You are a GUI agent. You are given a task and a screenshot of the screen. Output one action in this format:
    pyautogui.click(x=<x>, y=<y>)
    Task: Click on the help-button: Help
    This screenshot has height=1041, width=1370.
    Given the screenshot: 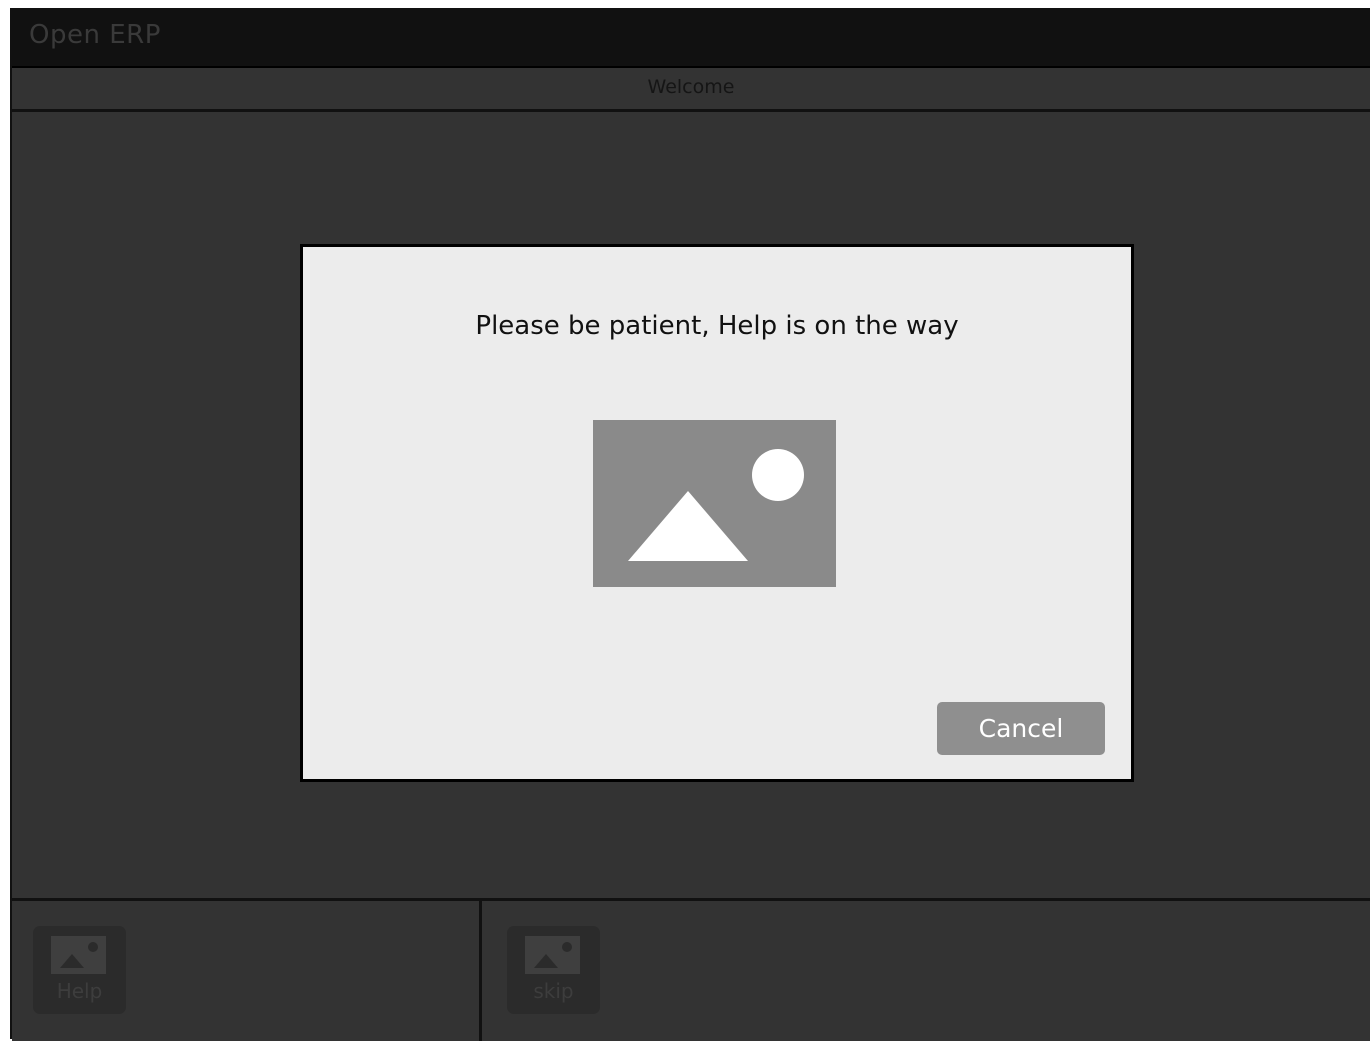 What is the action you would take?
    pyautogui.click(x=79, y=970)
    